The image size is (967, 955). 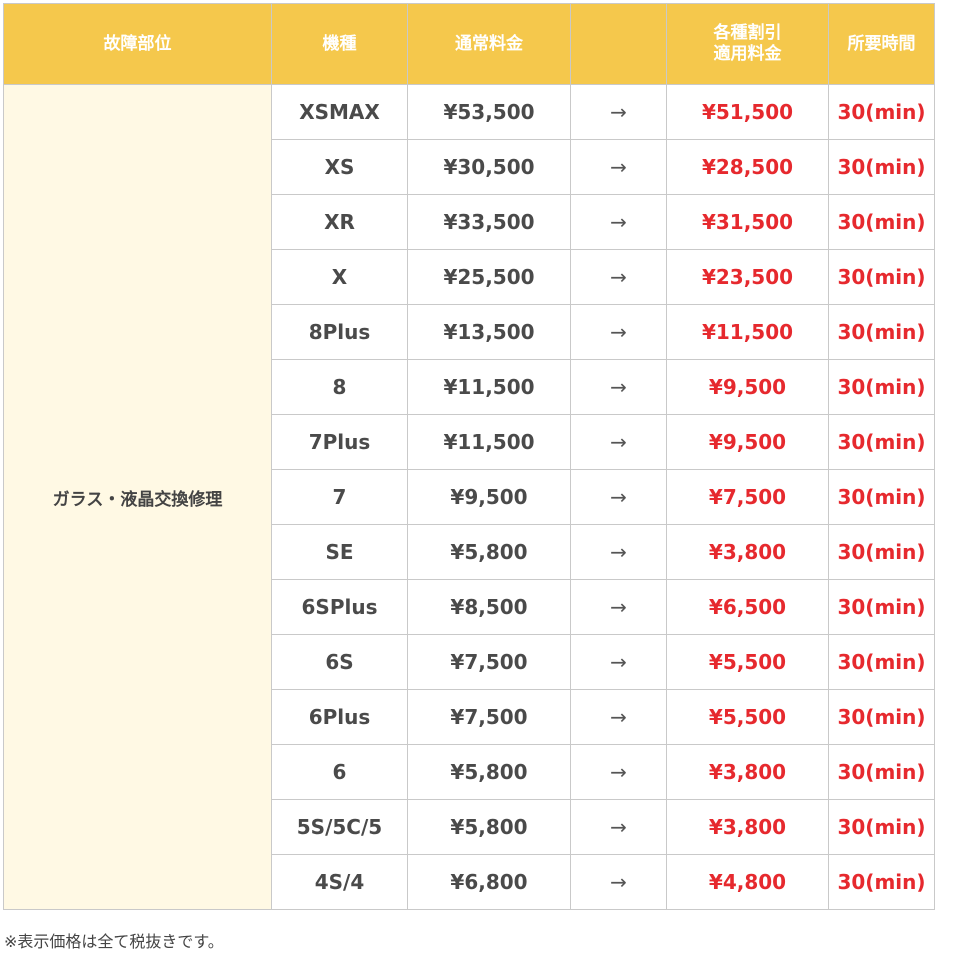 I want to click on discount-price-cell: ¥31,500, so click(x=747, y=222).